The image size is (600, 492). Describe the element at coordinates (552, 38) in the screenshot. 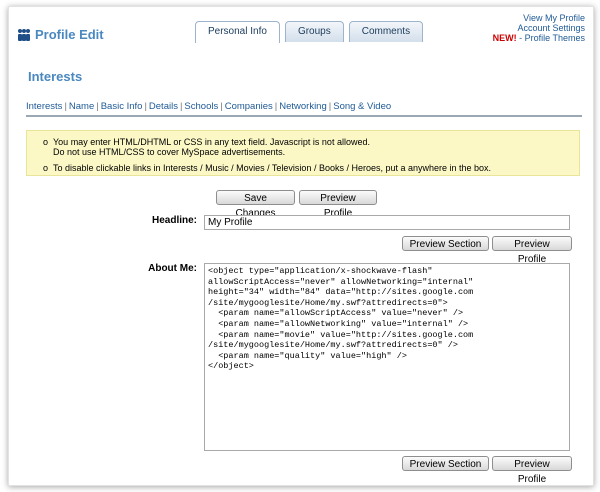

I see `profile-themes-link: - Profile Themes` at that location.